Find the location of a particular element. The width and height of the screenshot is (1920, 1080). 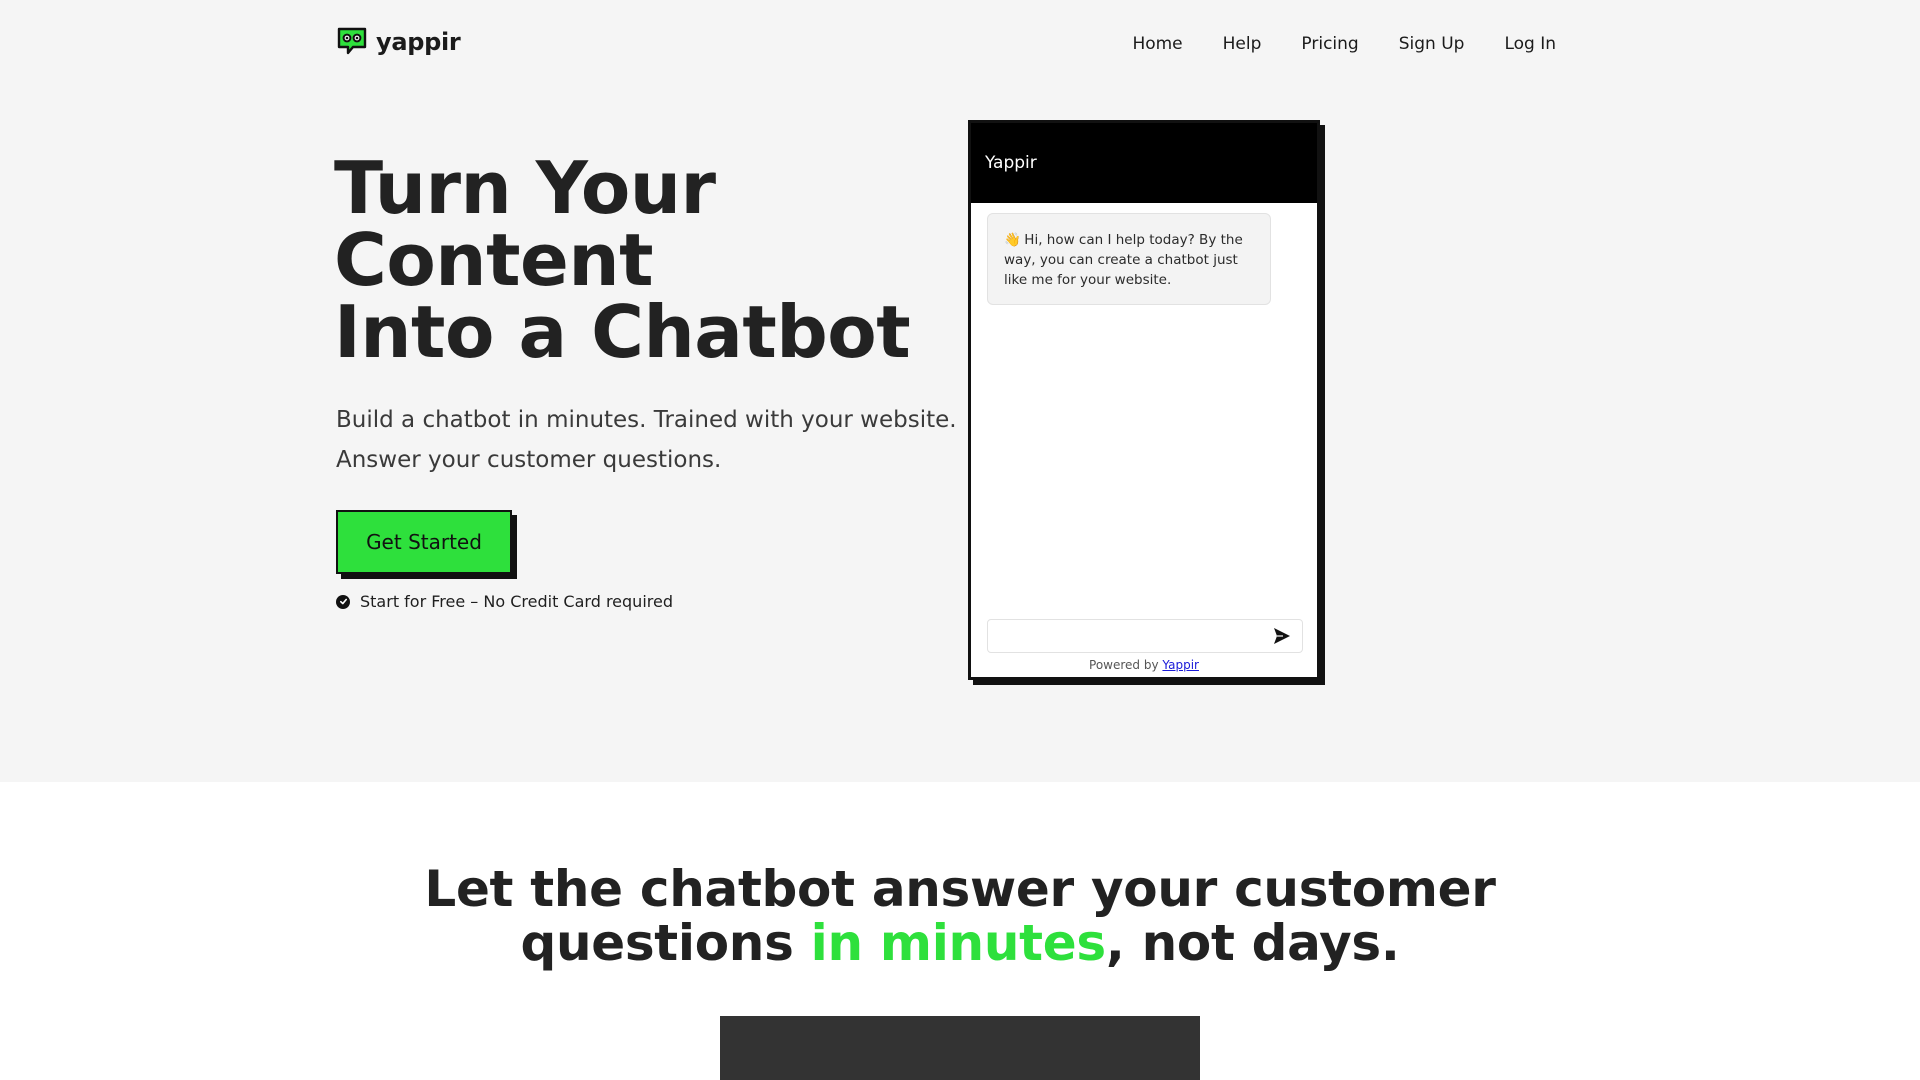

demo-video is located at coordinates (960, 1048).